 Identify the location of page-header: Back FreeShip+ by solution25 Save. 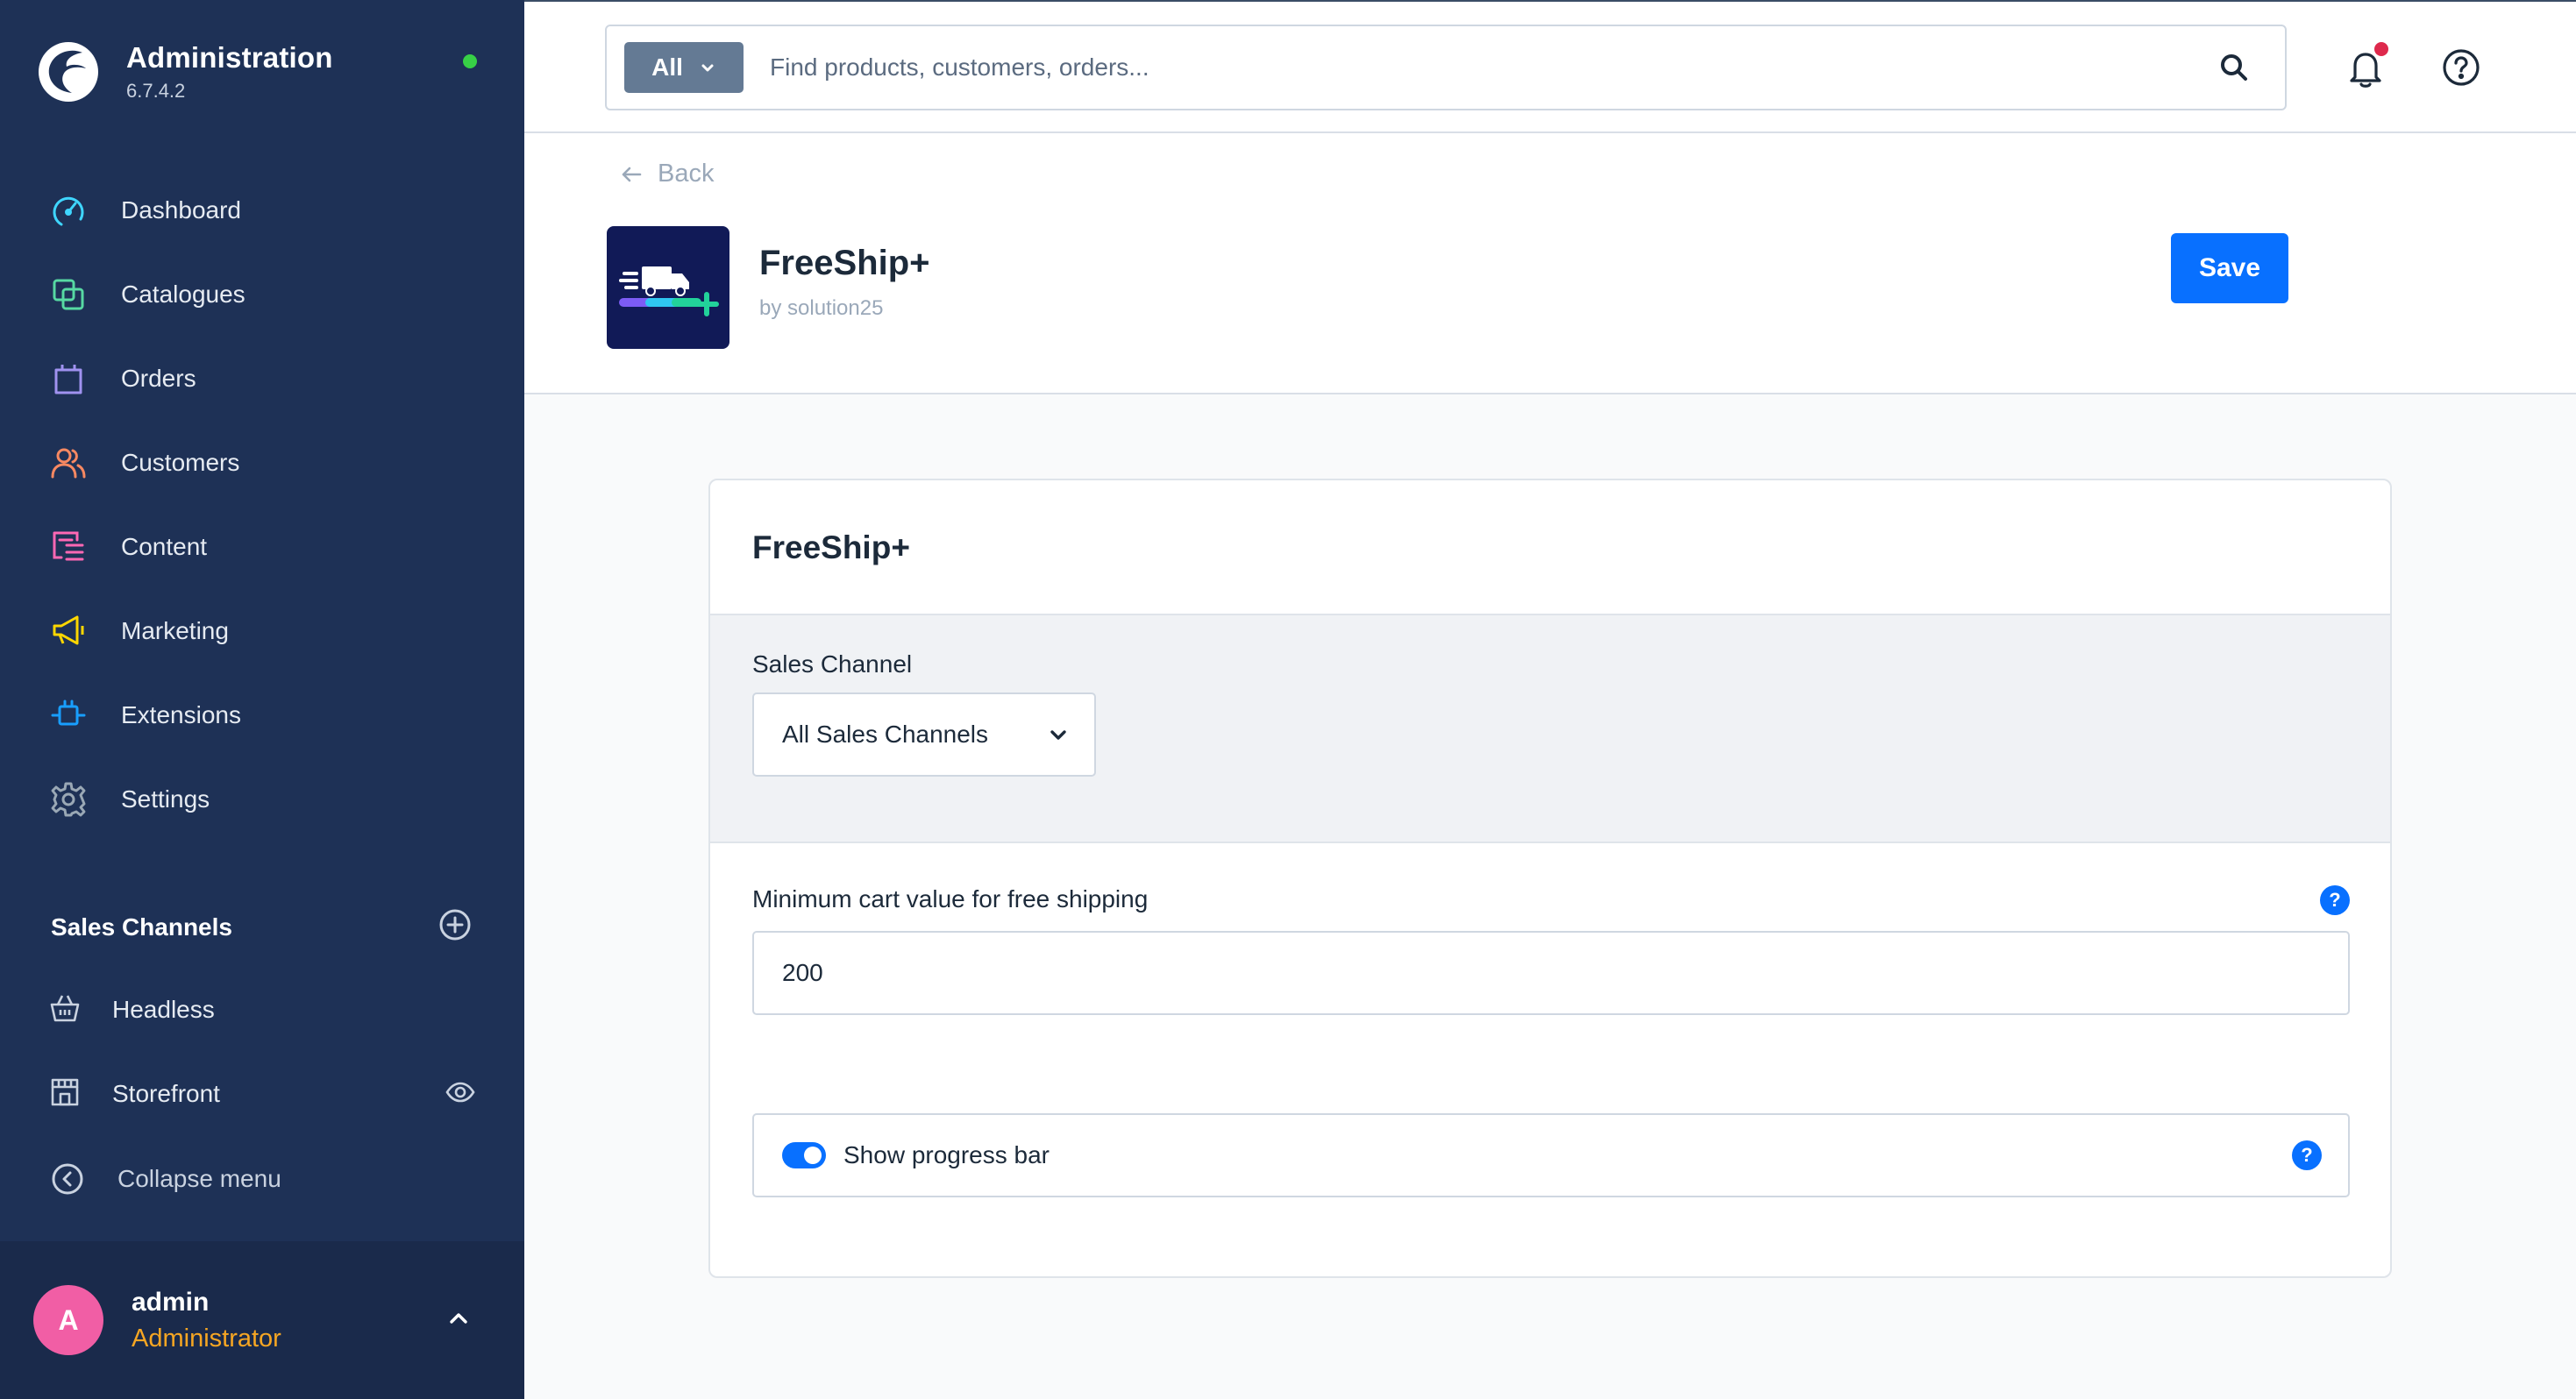
(1550, 263).